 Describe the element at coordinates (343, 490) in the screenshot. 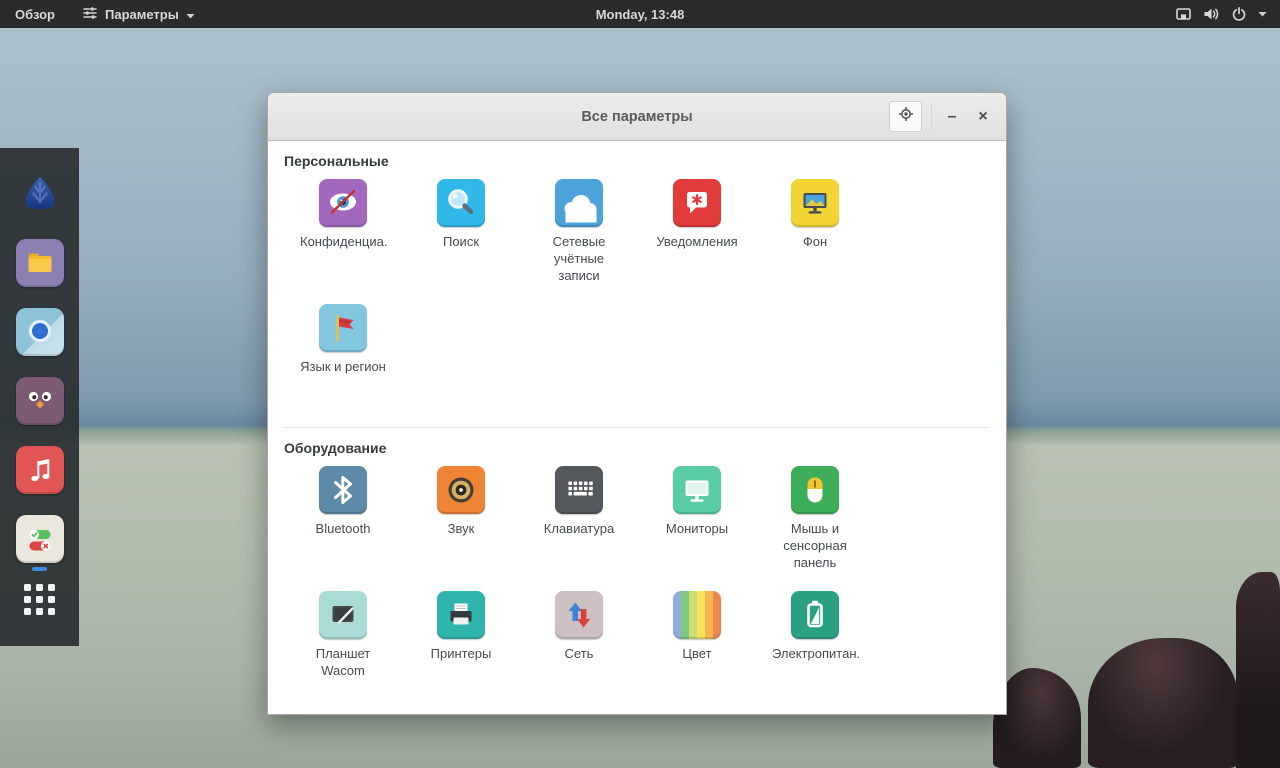

I see `bluetooth-icon` at that location.